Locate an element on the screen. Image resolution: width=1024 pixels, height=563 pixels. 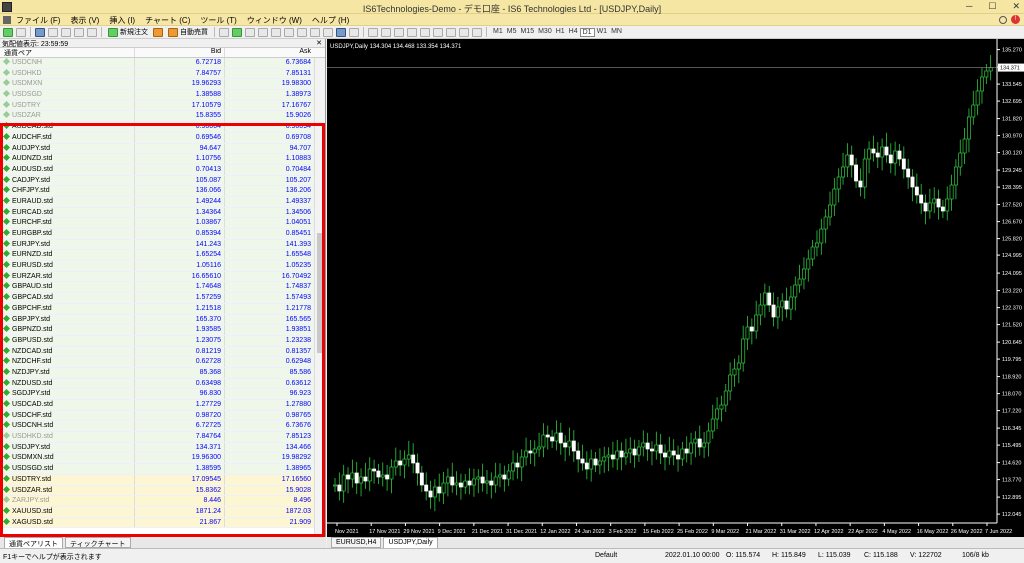
timeframe-h4: H4 is located at coordinates (573, 32).